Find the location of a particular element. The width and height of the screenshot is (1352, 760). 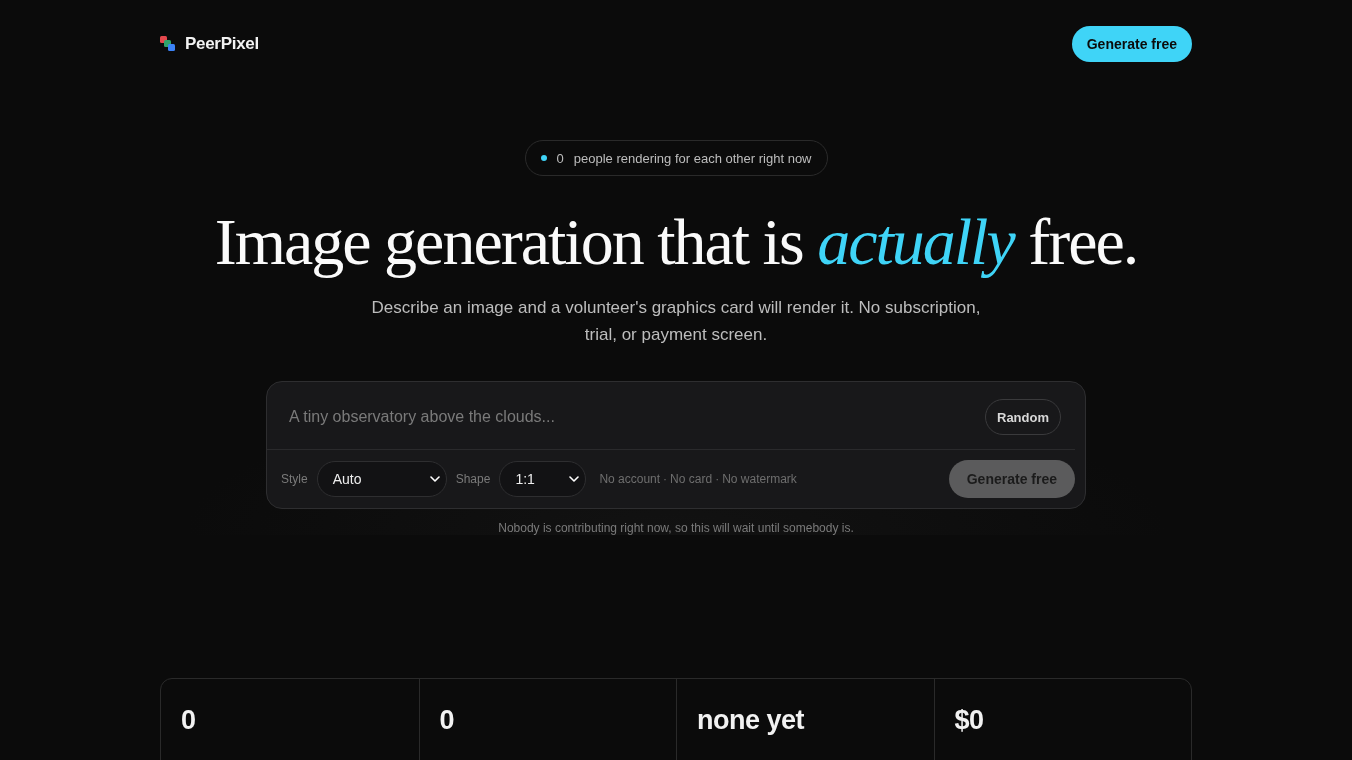

assurance-text: No watermark is located at coordinates (759, 479).